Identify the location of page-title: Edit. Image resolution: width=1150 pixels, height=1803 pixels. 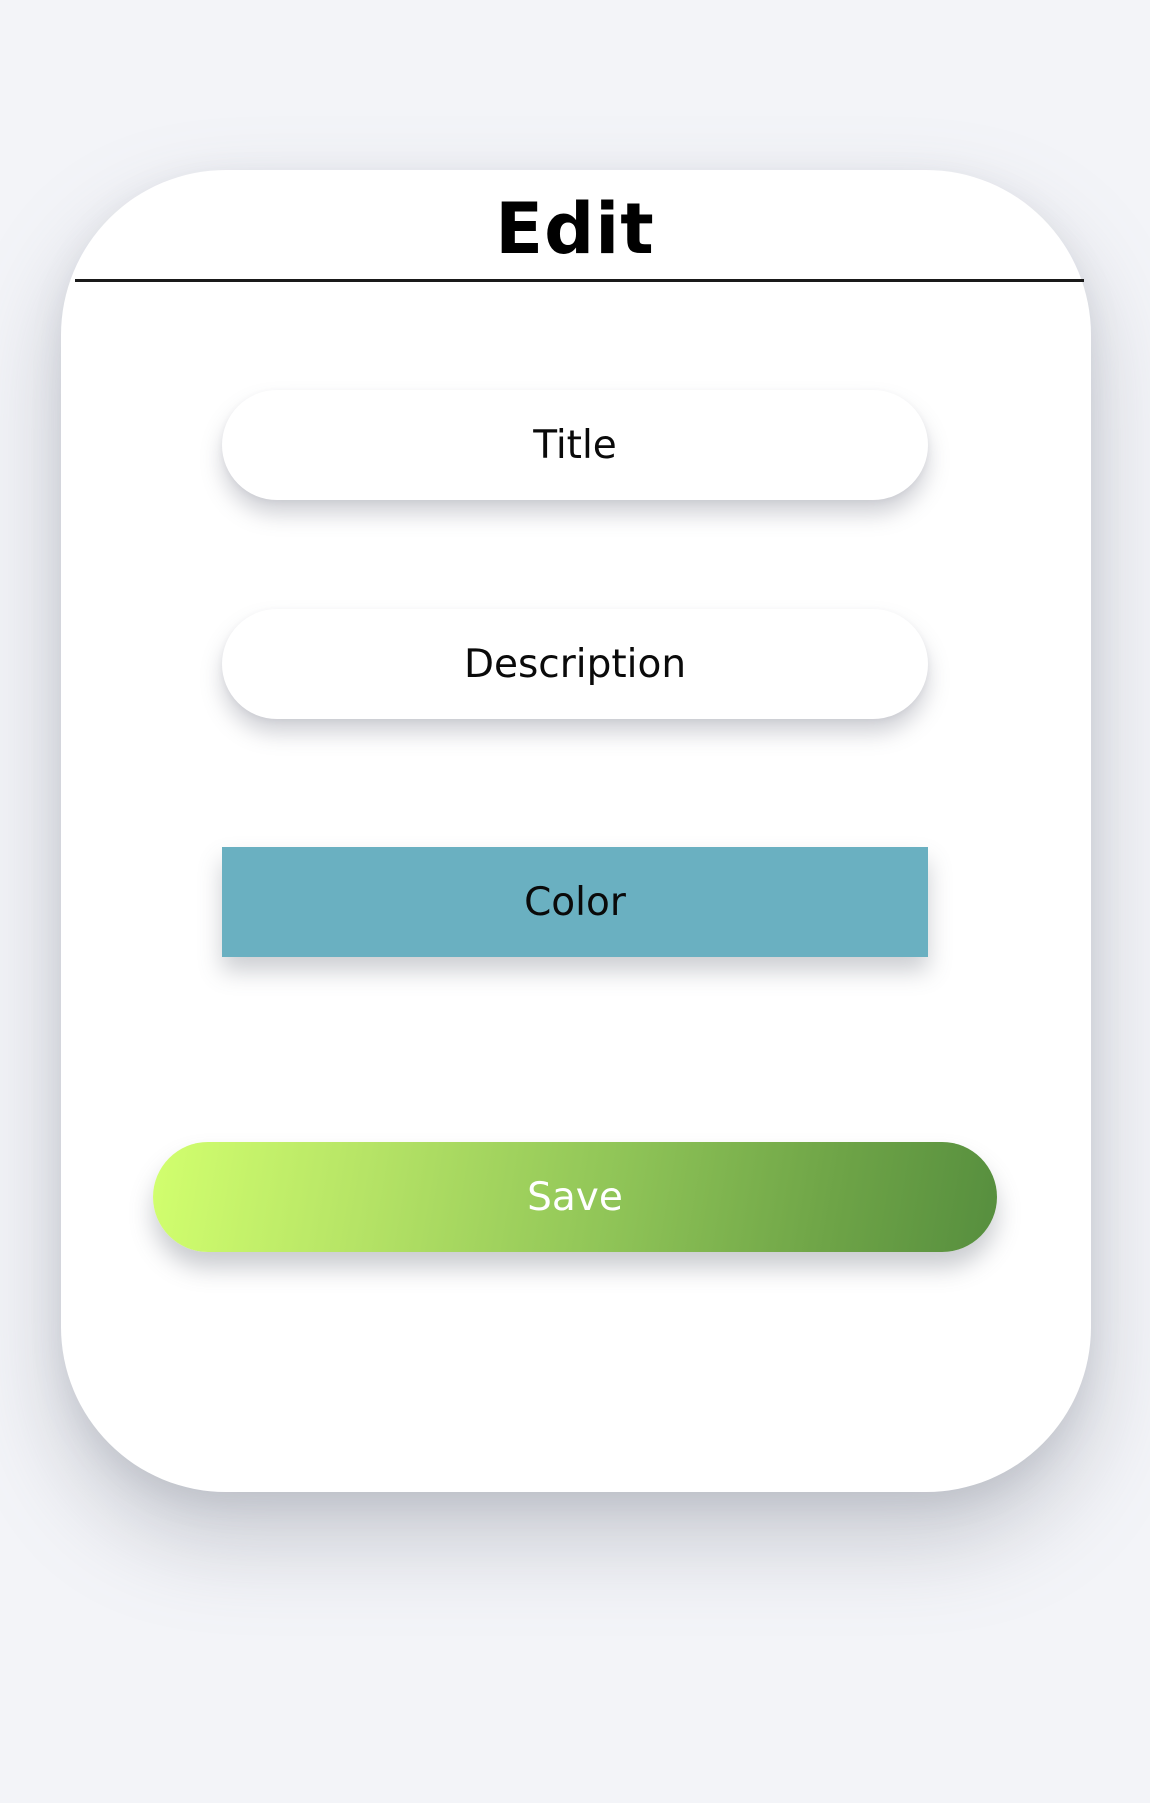
(575, 229).